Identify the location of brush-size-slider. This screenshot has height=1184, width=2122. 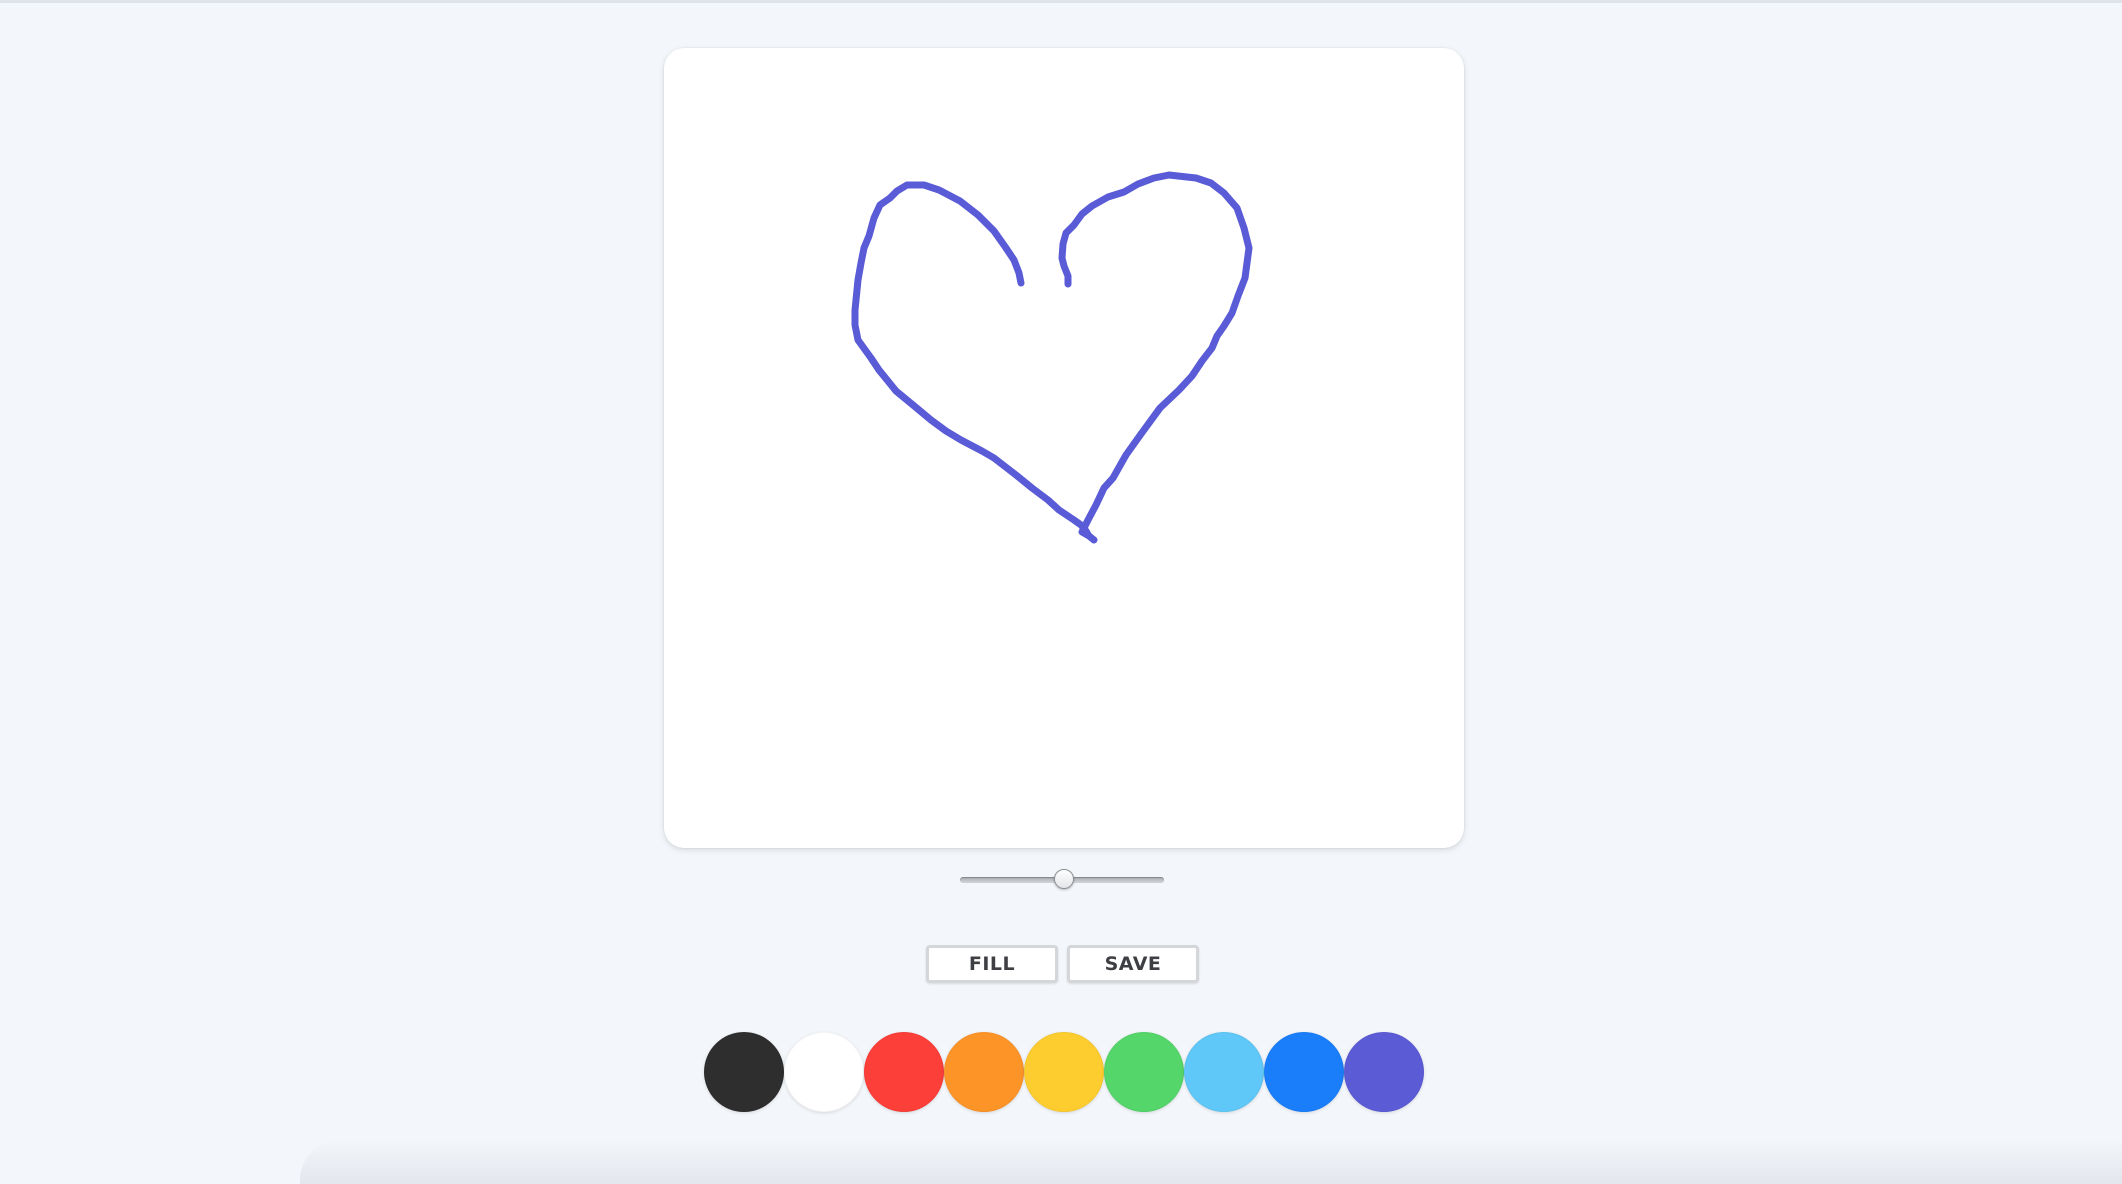
(1062, 879).